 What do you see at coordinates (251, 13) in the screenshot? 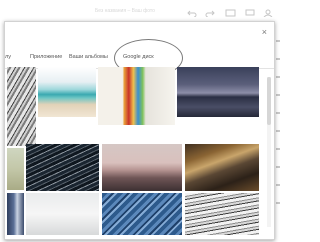
I see `comment-icon` at bounding box center [251, 13].